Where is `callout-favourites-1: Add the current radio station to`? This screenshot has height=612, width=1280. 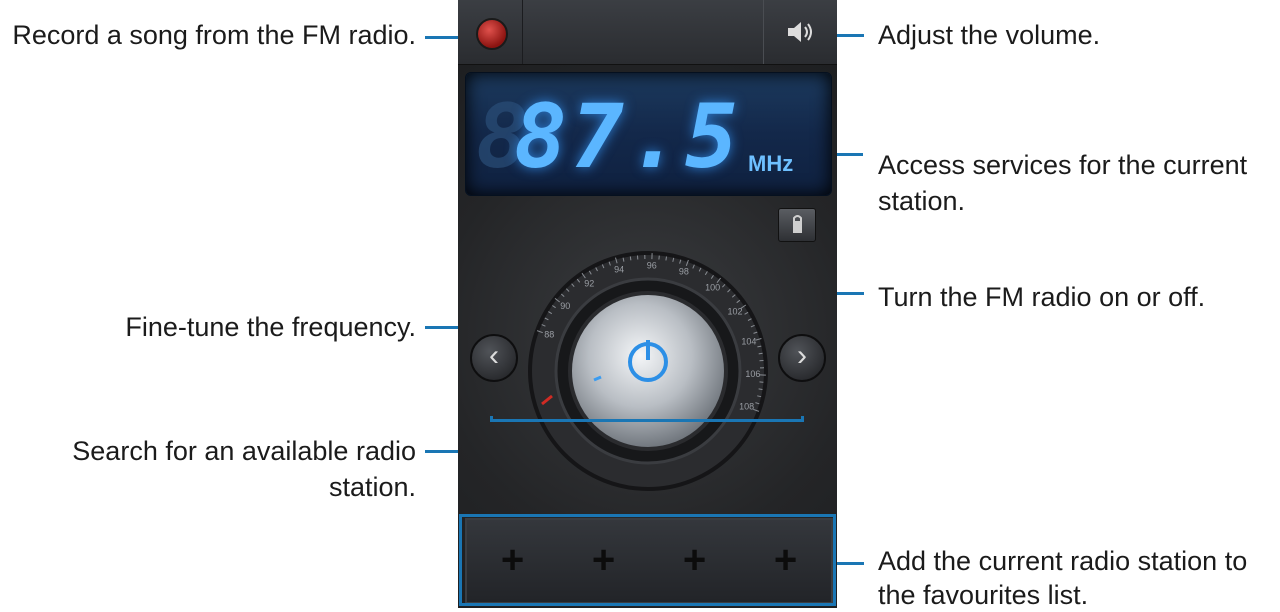 callout-favourites-1: Add the current radio station to is located at coordinates (1062, 561).